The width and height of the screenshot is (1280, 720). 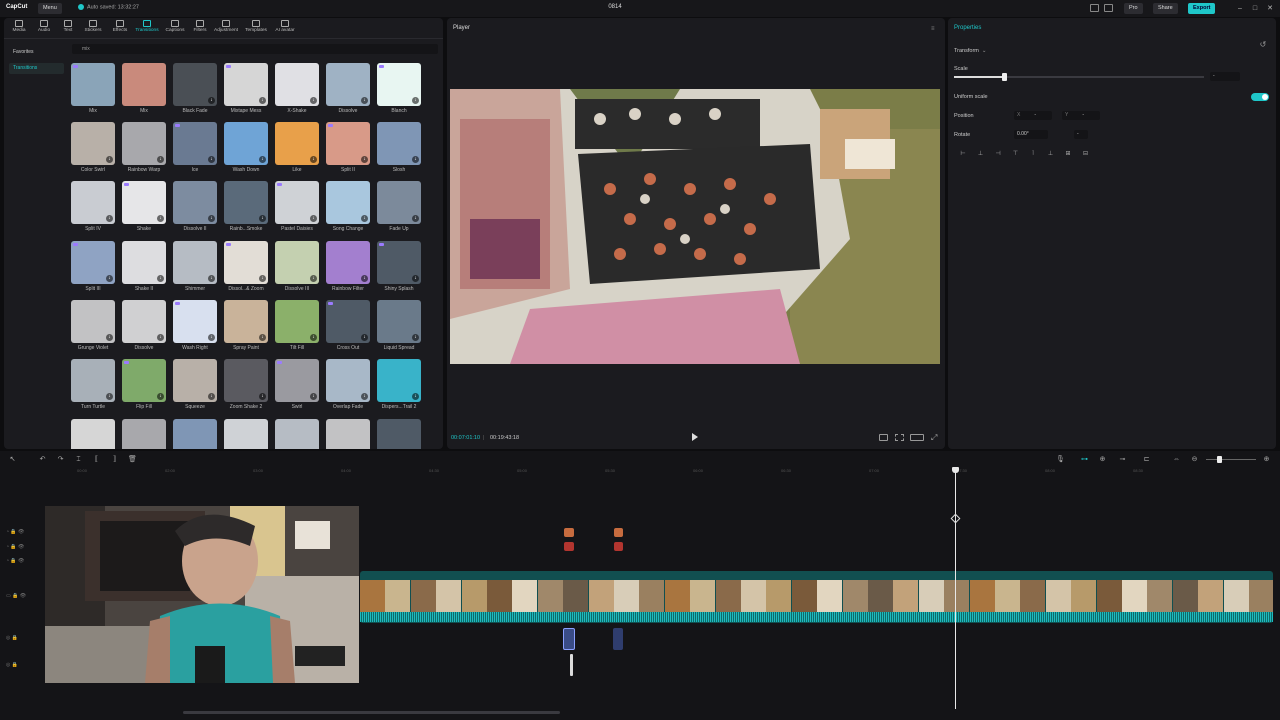 What do you see at coordinates (1060, 459) in the screenshot?
I see `microphone-icon: 🎙` at bounding box center [1060, 459].